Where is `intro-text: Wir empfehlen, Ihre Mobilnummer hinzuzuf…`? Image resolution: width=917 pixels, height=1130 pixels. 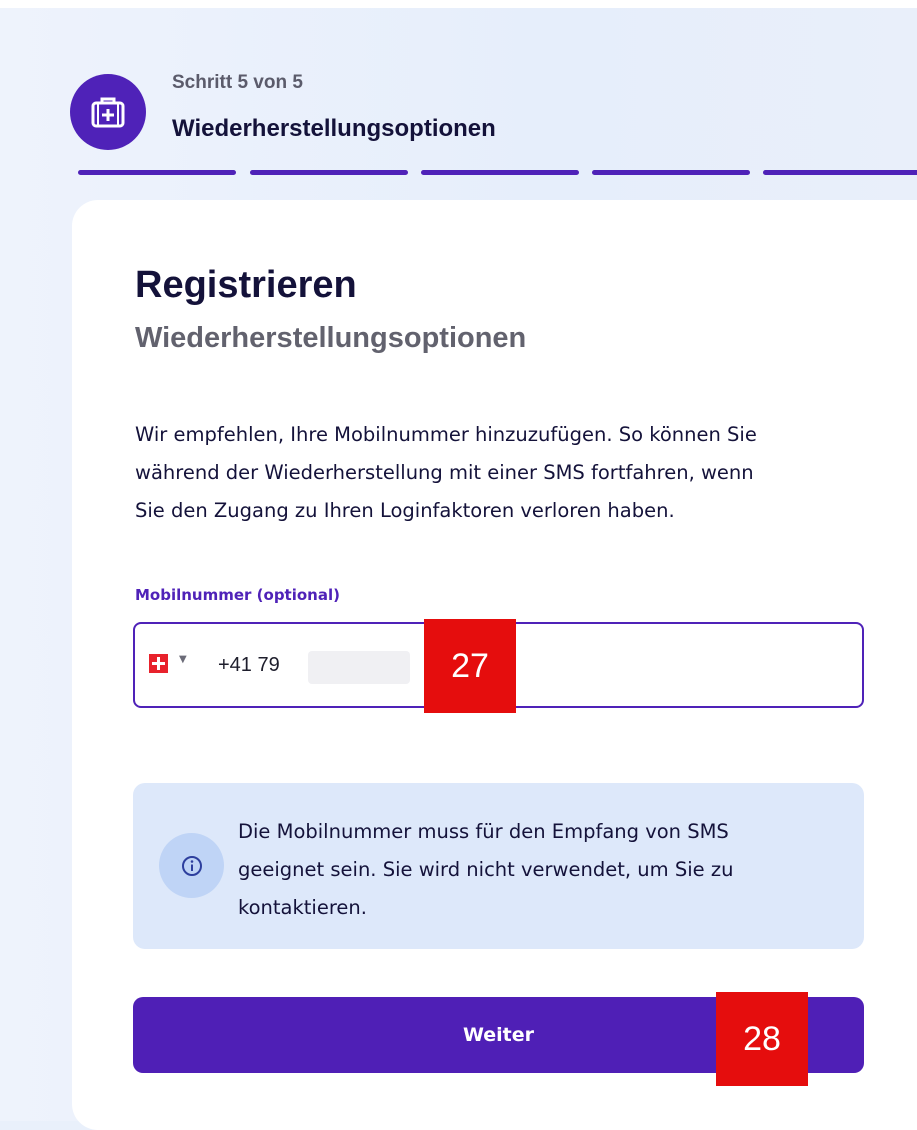 intro-text: Wir empfehlen, Ihre Mobilnummer hinzuzuf… is located at coordinates (505, 473).